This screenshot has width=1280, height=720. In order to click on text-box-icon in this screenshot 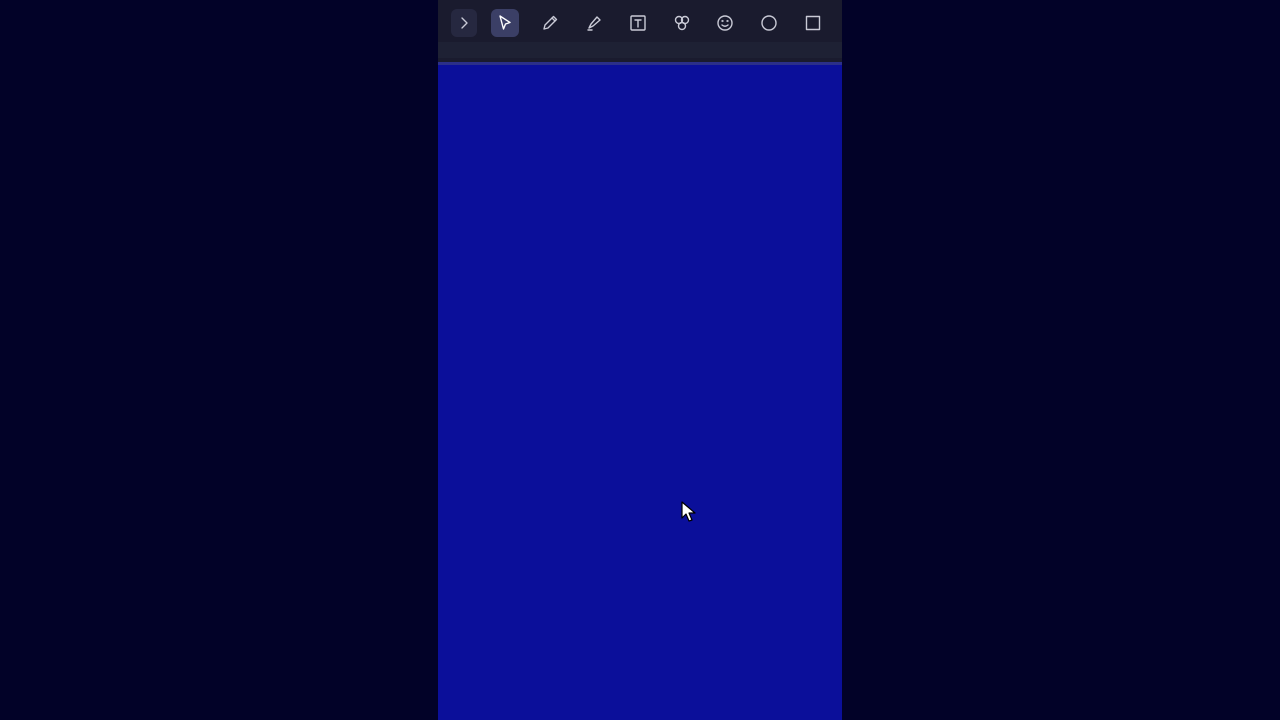, I will do `click(638, 23)`.